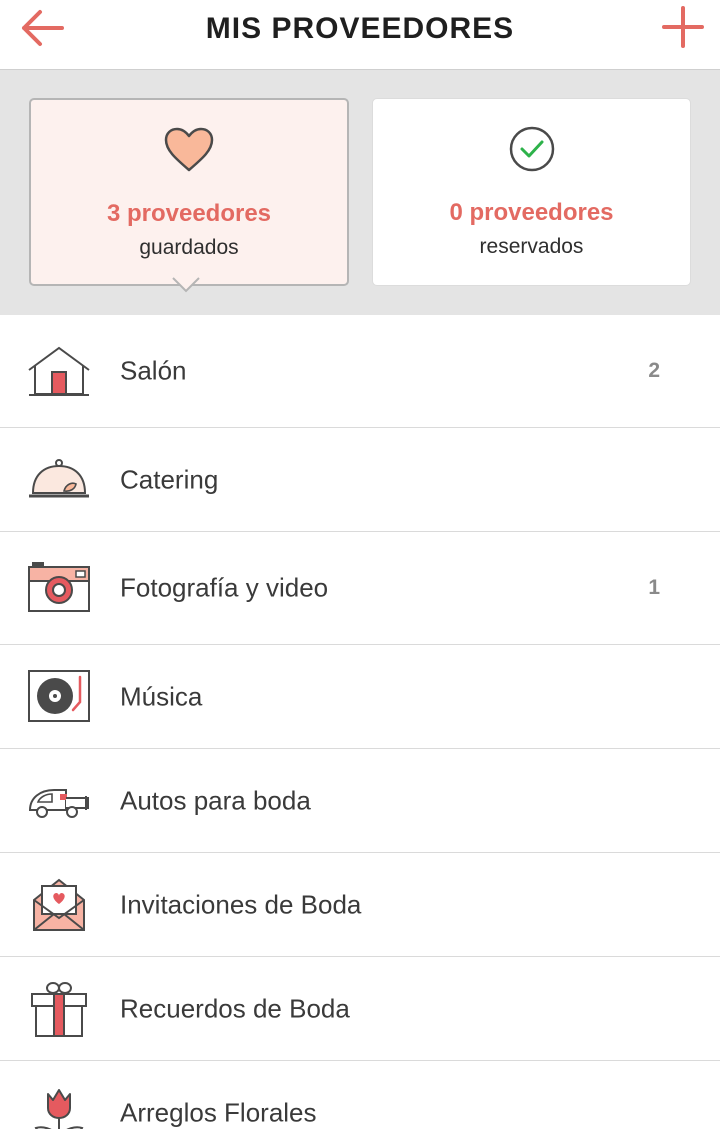 The height and width of the screenshot is (1129, 720). I want to click on booked-count: 0 proveedores, so click(531, 212).